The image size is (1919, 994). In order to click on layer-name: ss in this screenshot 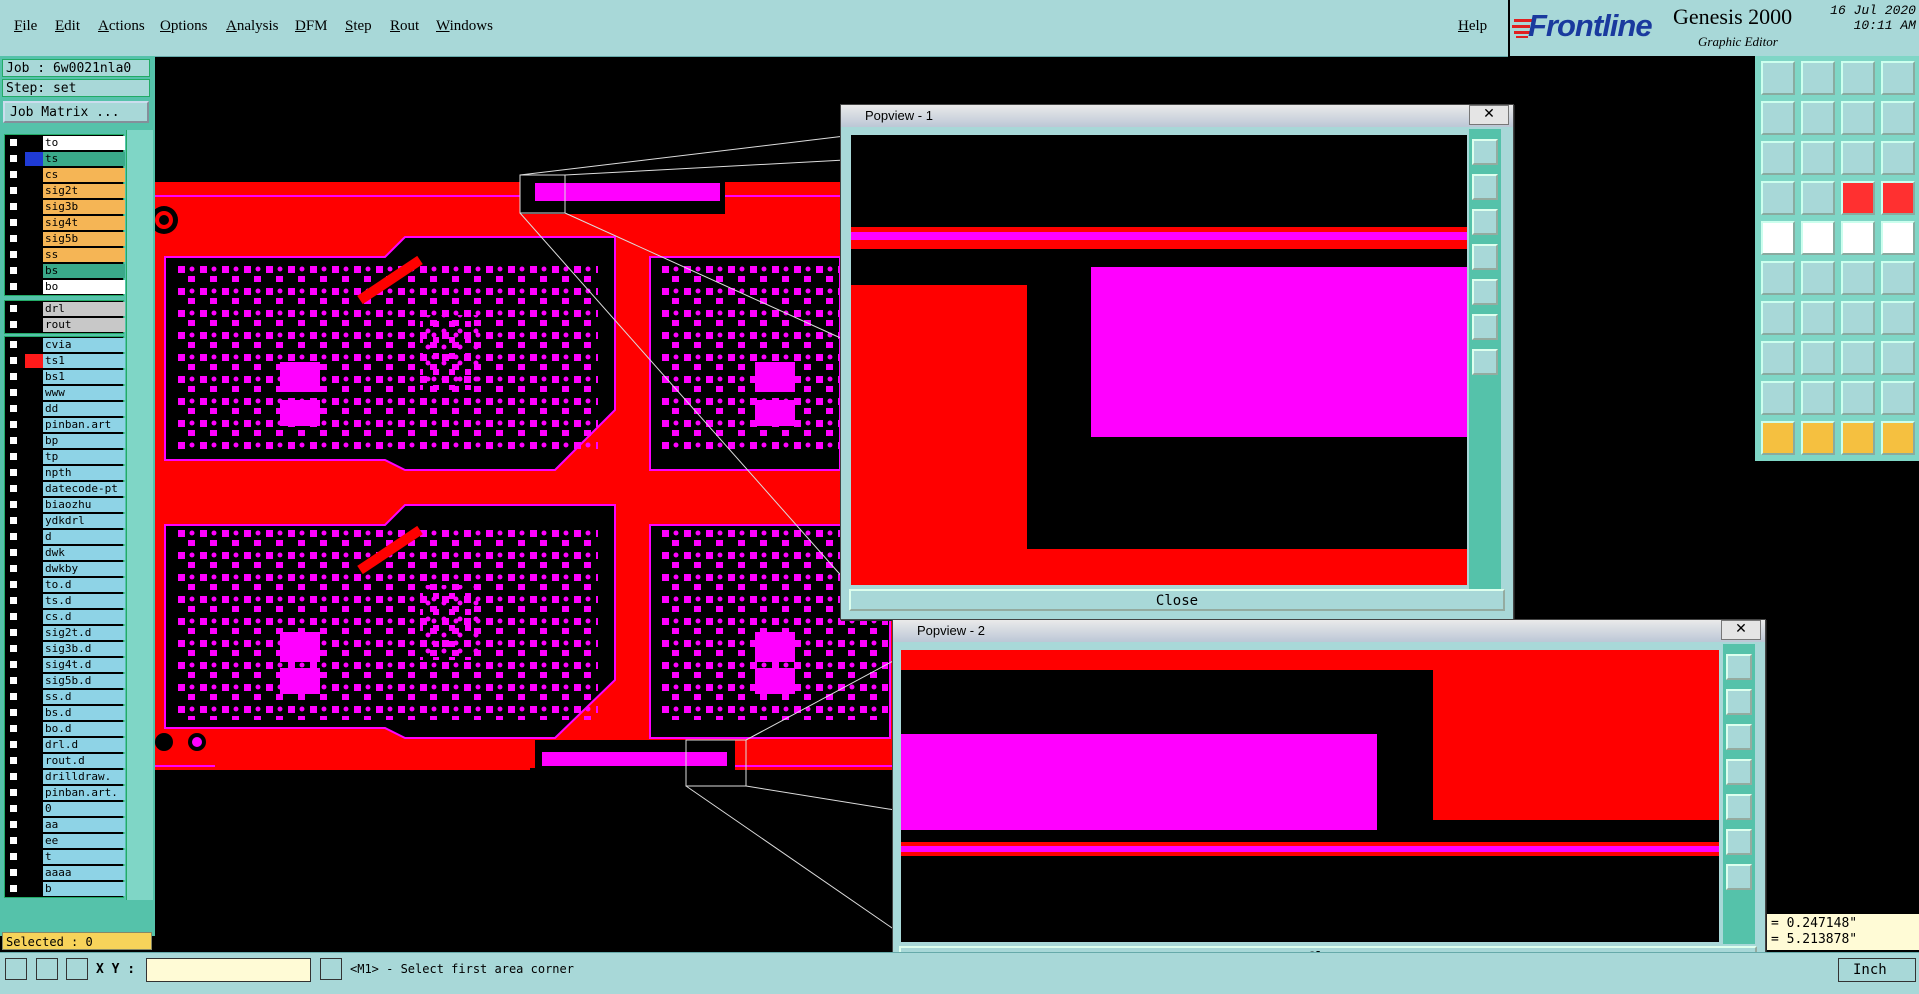, I will do `click(84, 255)`.